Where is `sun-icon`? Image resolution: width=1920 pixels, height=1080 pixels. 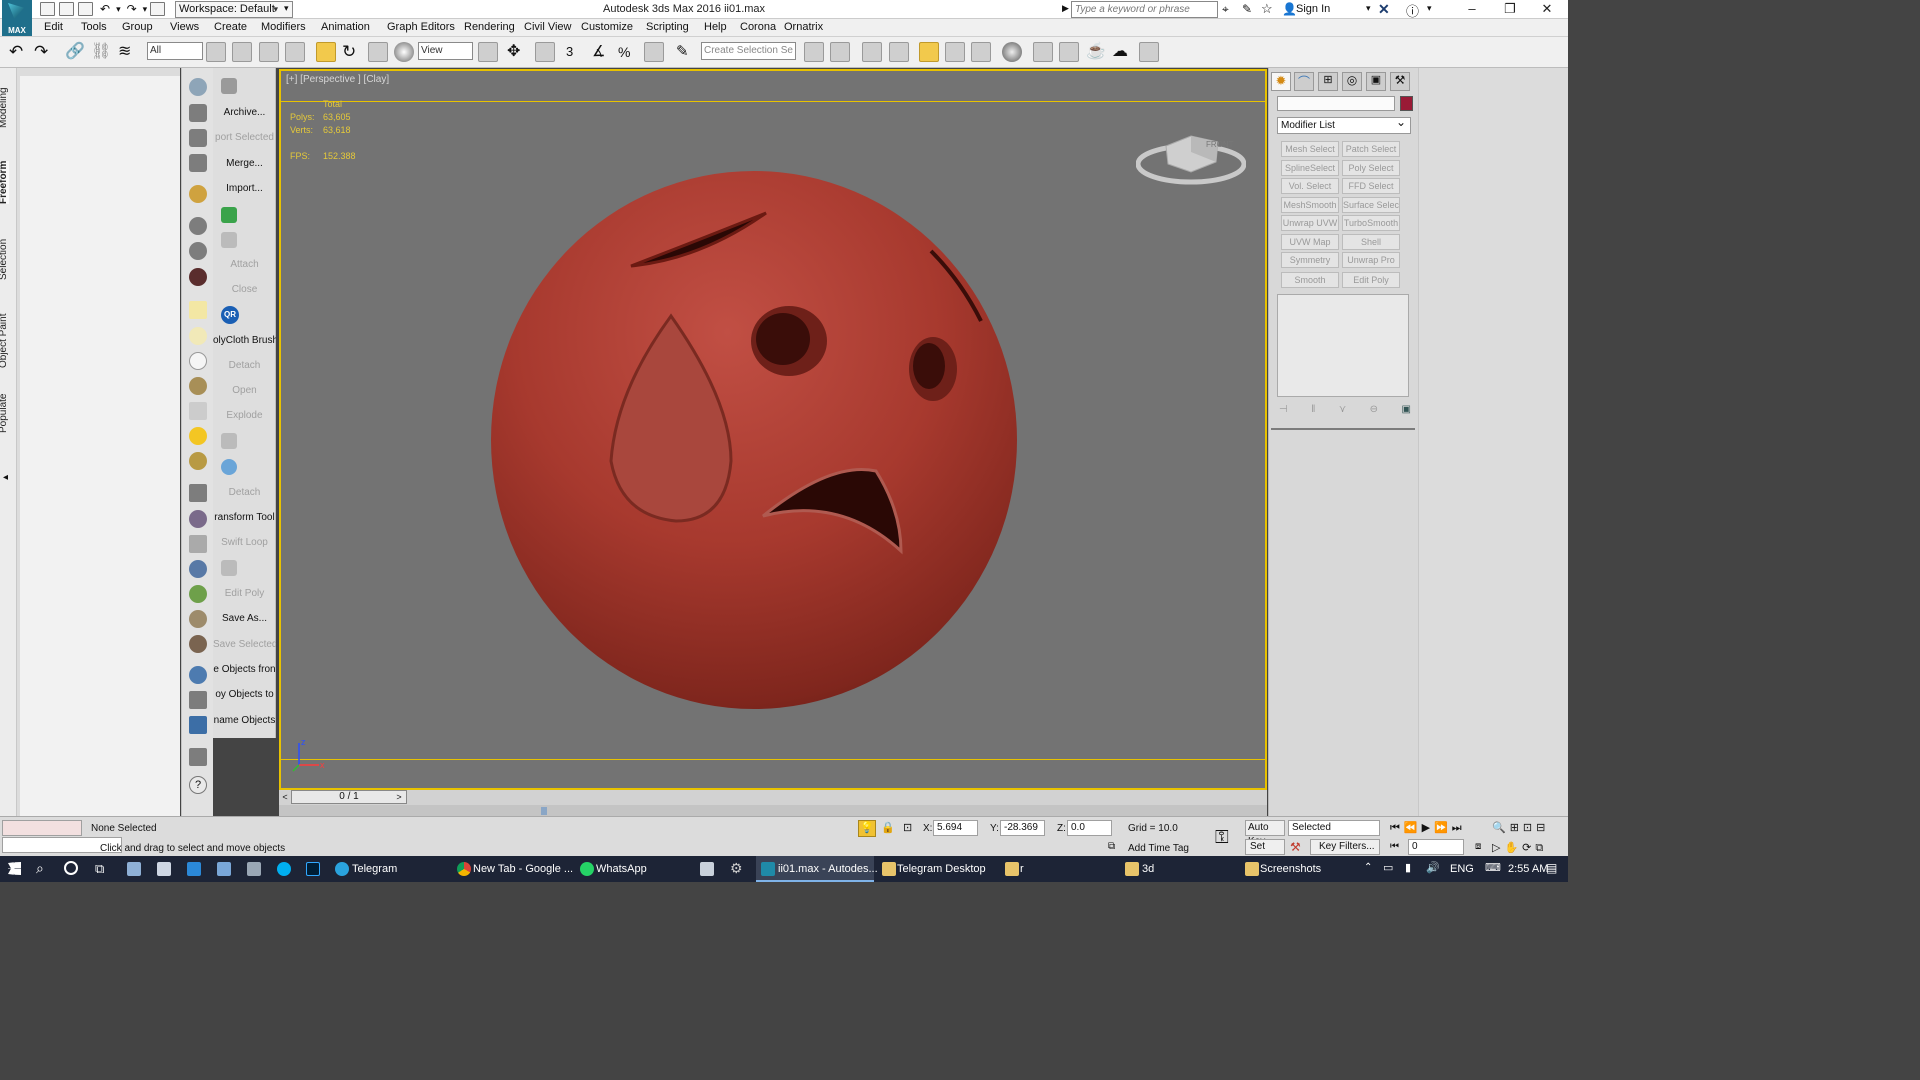 sun-icon is located at coordinates (198, 436).